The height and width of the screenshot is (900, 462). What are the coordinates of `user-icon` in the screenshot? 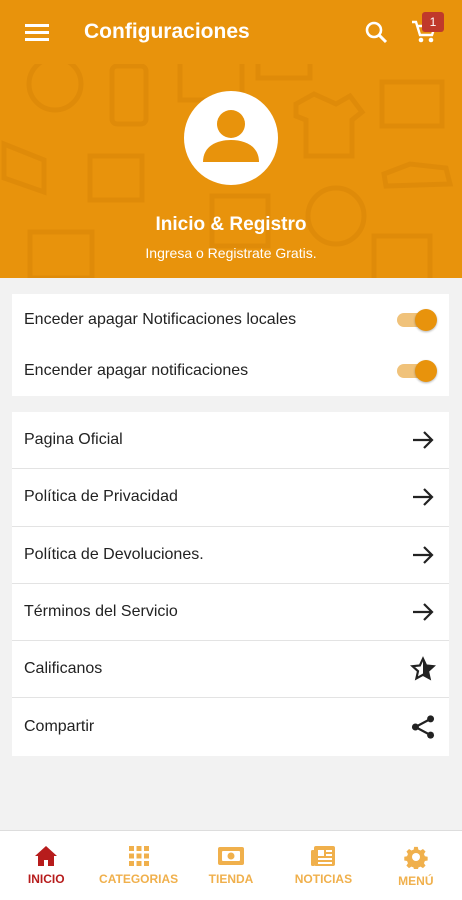 It's located at (231, 136).